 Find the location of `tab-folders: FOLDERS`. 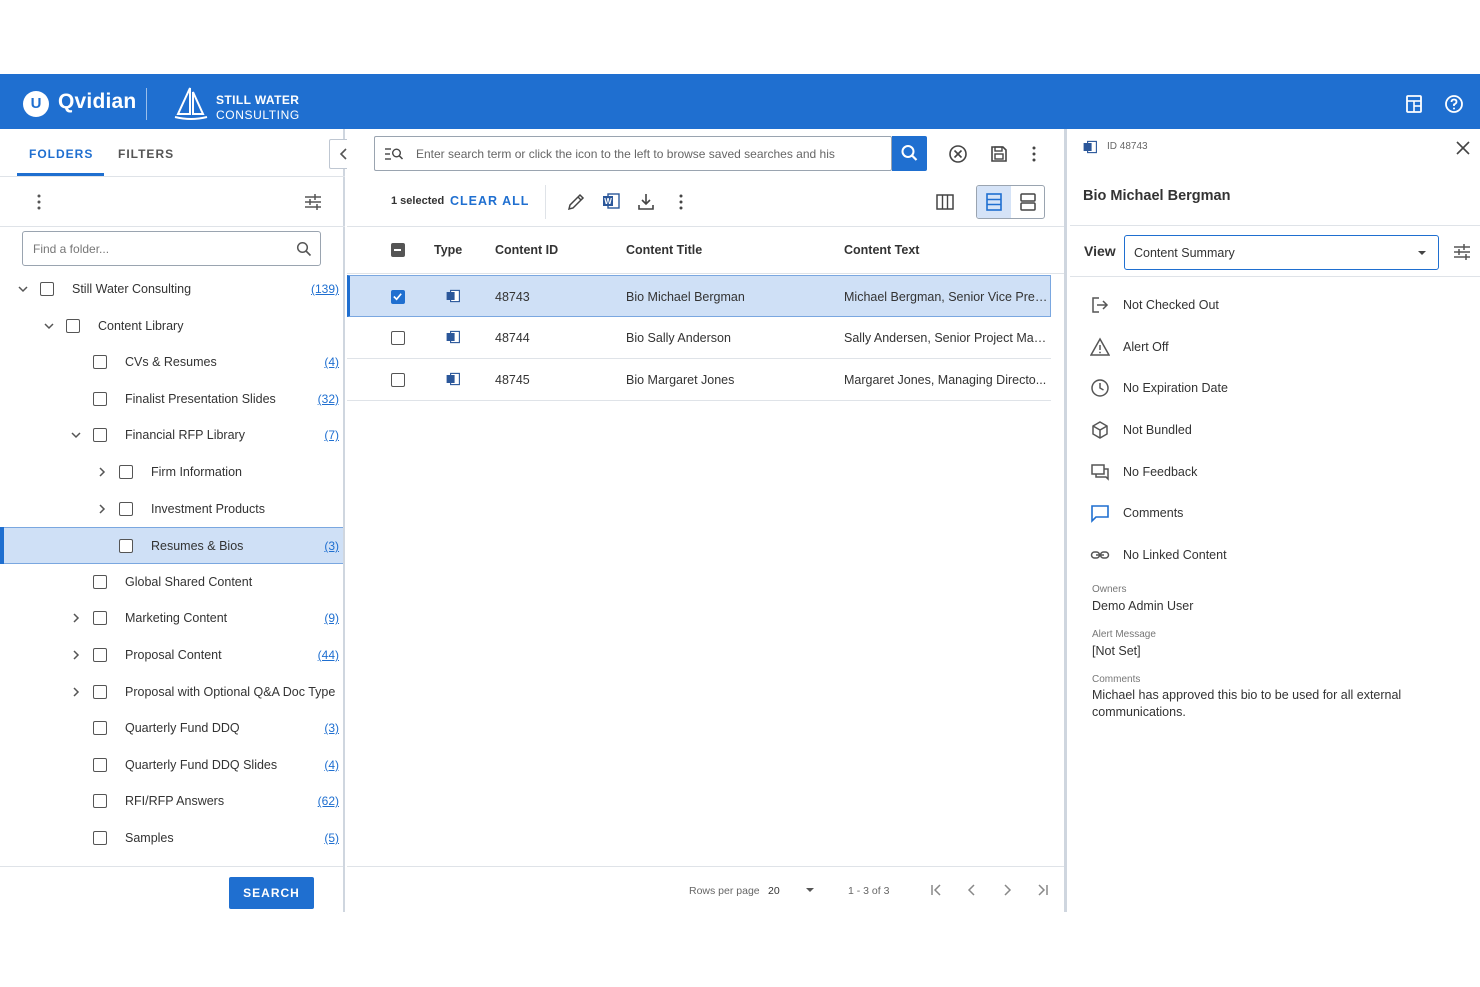

tab-folders: FOLDERS is located at coordinates (61, 154).